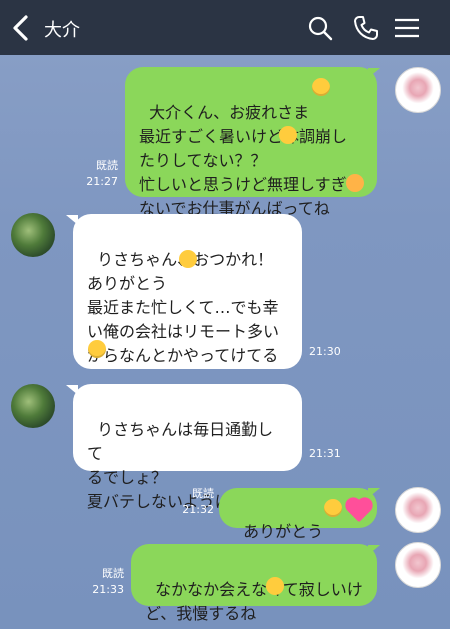 The width and height of the screenshot is (450, 629). What do you see at coordinates (366, 28) in the screenshot?
I see `phone-icon` at bounding box center [366, 28].